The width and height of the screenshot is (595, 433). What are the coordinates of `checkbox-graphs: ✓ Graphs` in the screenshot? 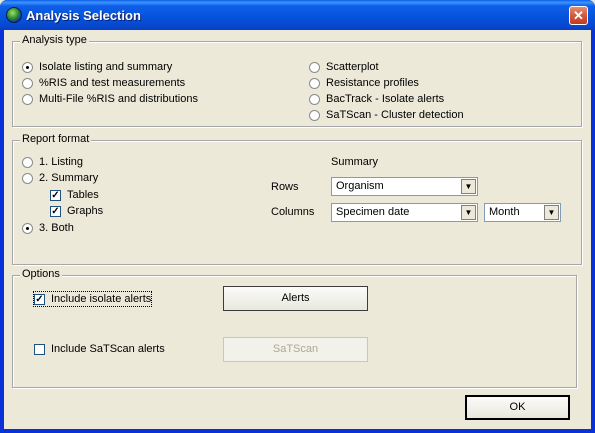 It's located at (76, 211).